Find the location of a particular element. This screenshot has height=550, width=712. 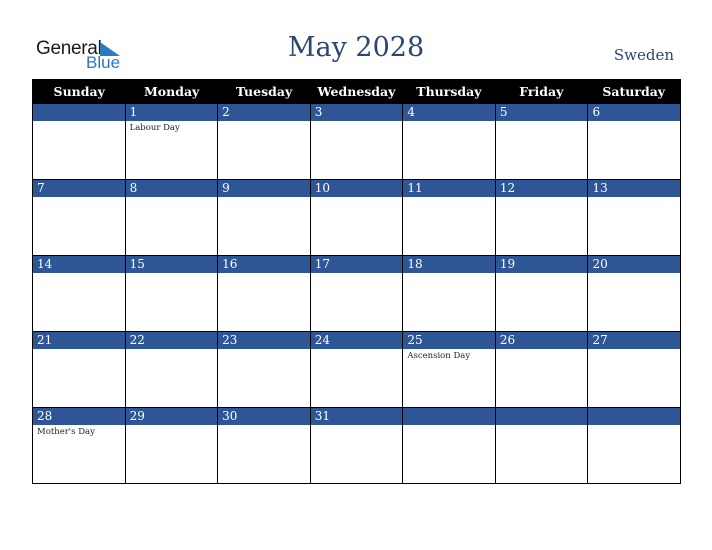

week-row: 7 8 9 10 11 12 13 is located at coordinates (356, 217).